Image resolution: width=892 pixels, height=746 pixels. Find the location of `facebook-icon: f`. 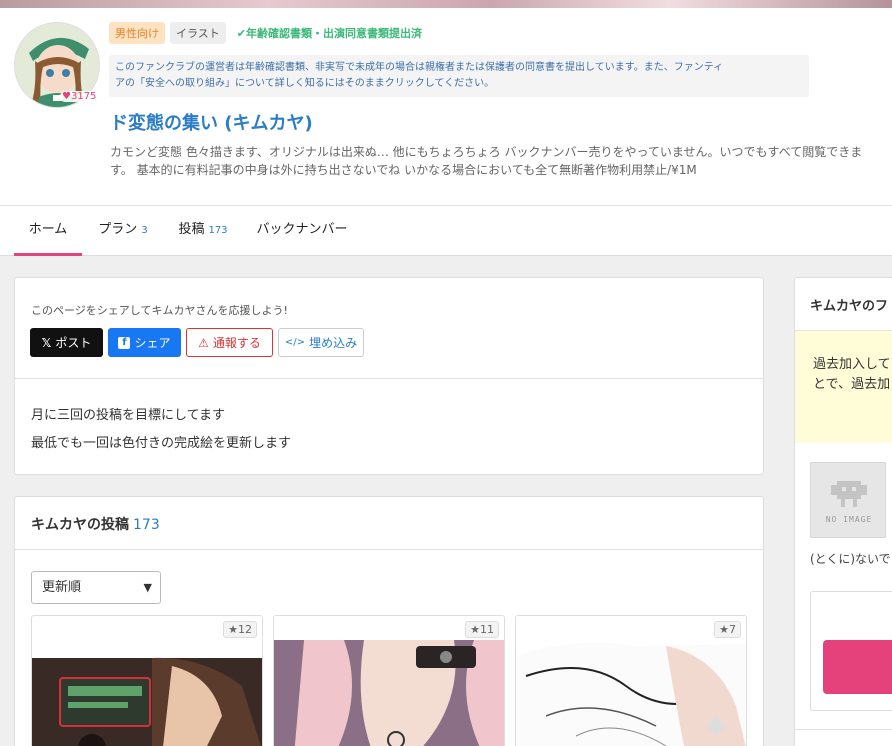

facebook-icon: f is located at coordinates (124, 342).